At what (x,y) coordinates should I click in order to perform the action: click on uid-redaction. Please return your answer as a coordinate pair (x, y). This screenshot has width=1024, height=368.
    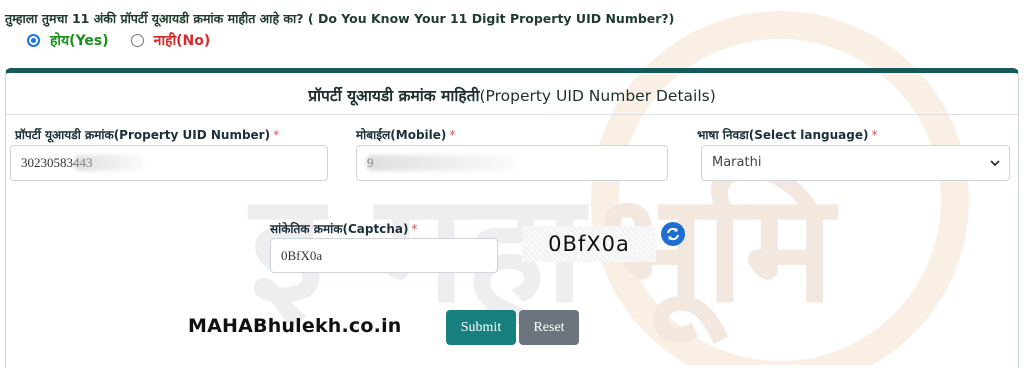
    Looking at the image, I should click on (109, 163).